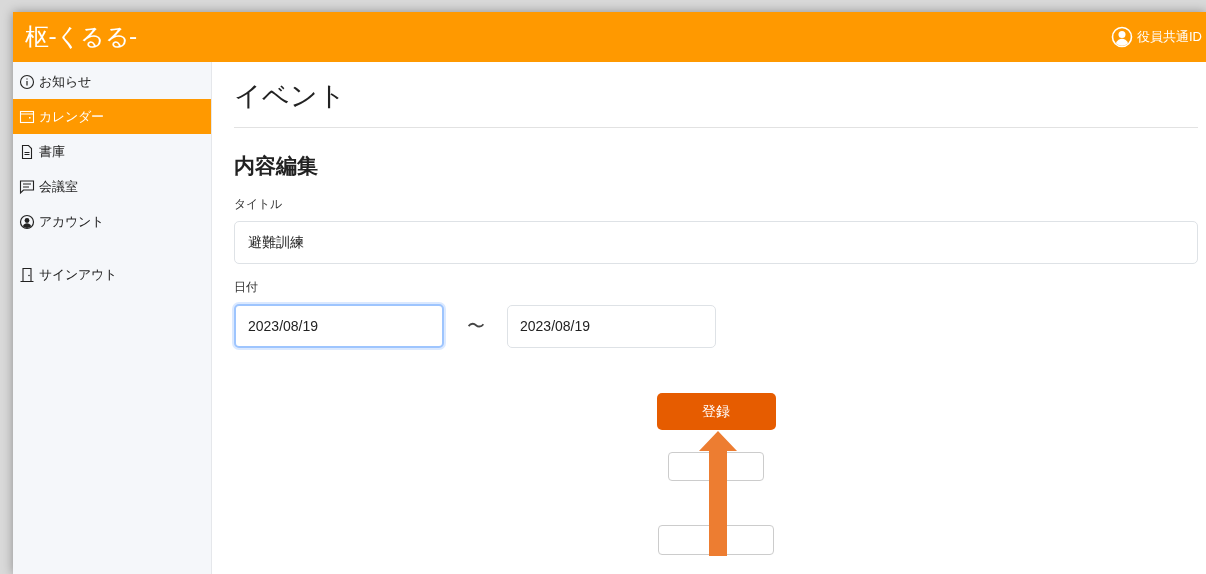 The image size is (1206, 574). Describe the element at coordinates (112, 274) in the screenshot. I see `sidebar-item: サインアウト` at that location.